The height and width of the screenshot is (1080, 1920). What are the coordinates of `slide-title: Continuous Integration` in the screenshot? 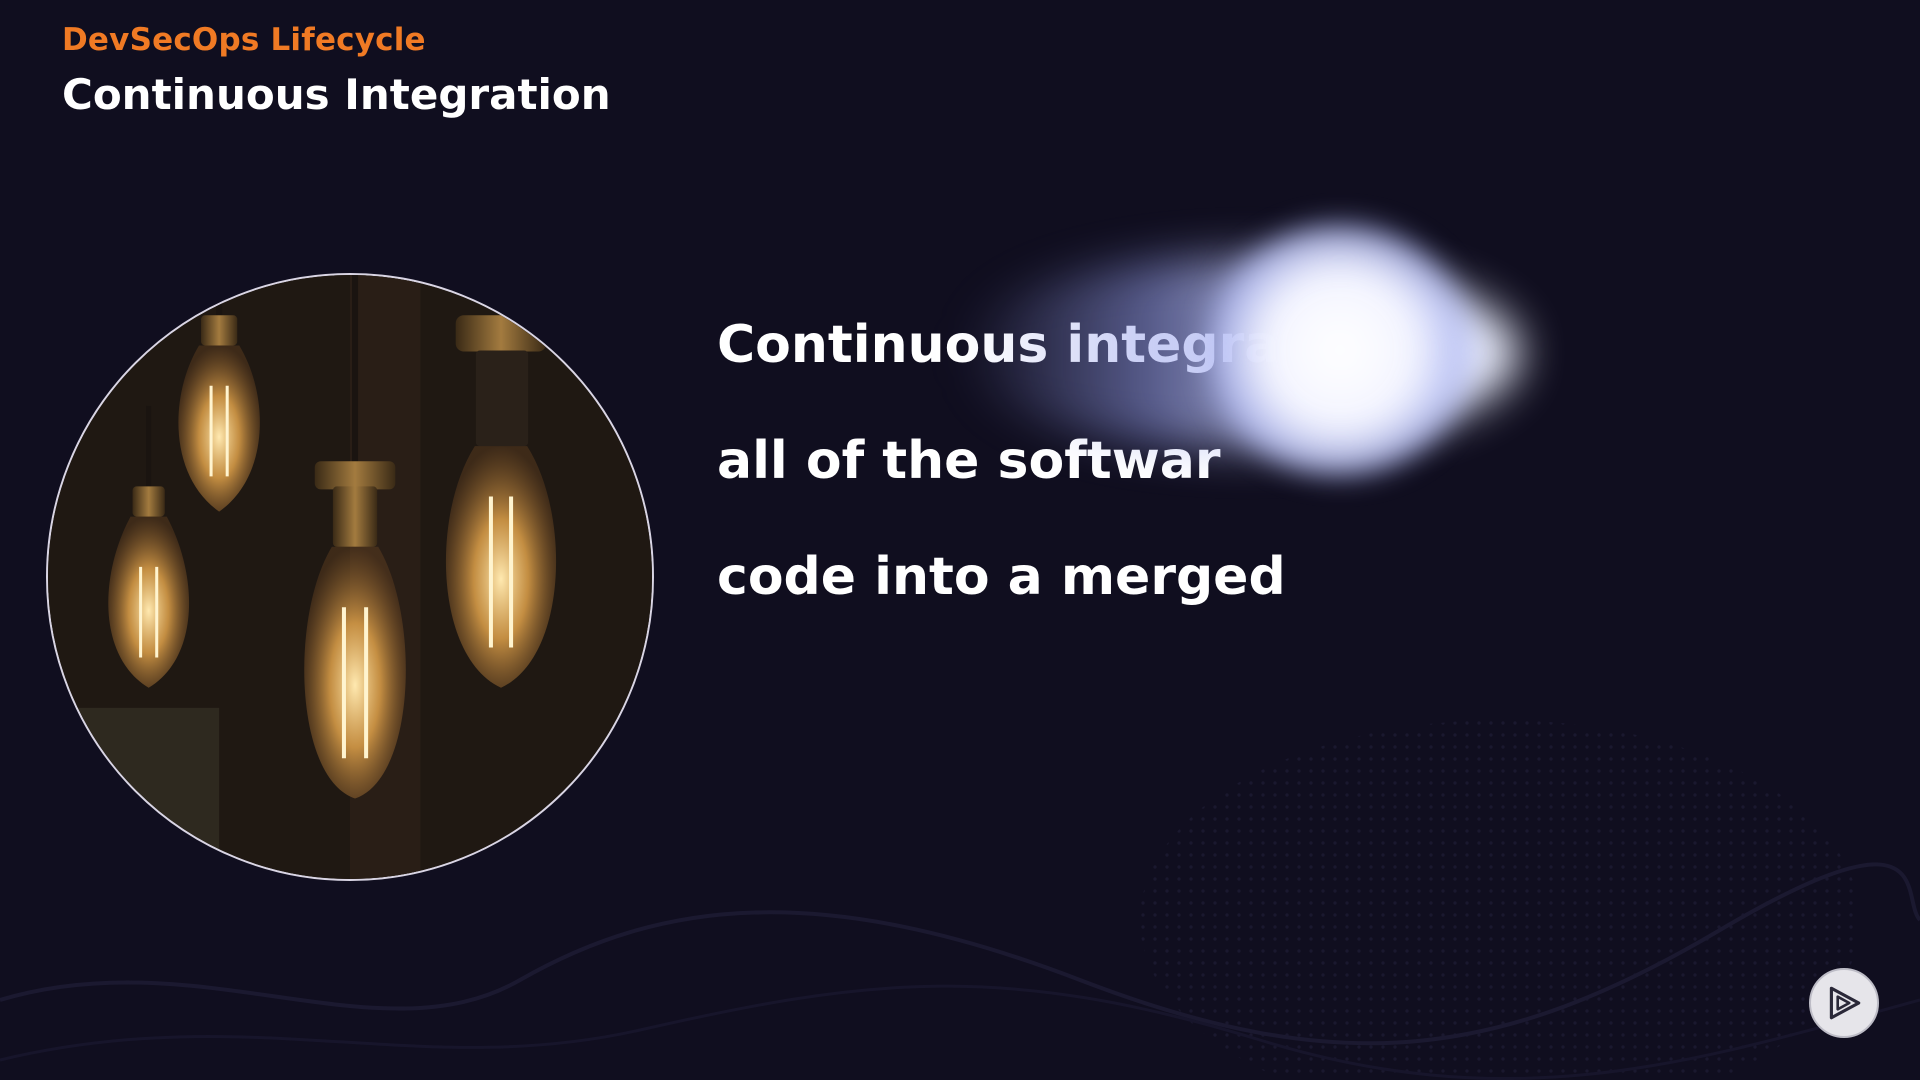 It's located at (336, 94).